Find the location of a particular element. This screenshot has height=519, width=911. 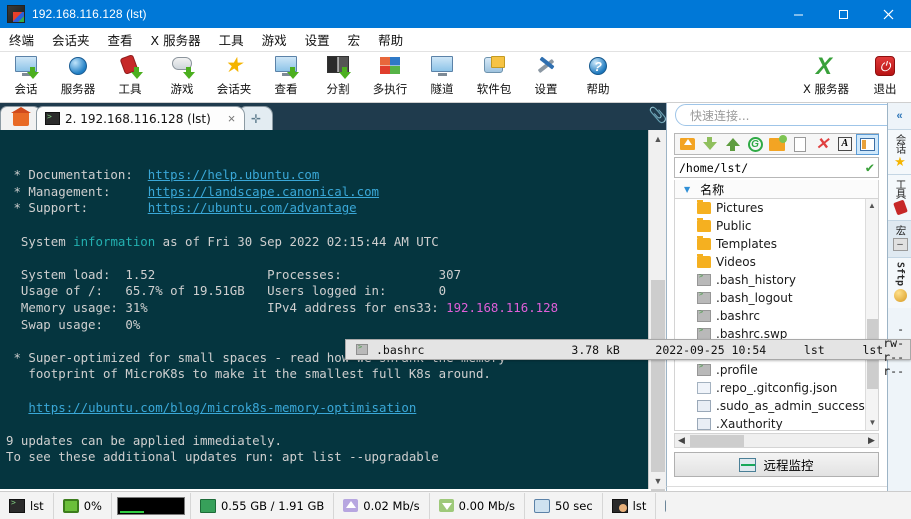

status-upload: 0.02 Mb/s is located at coordinates (382, 505).